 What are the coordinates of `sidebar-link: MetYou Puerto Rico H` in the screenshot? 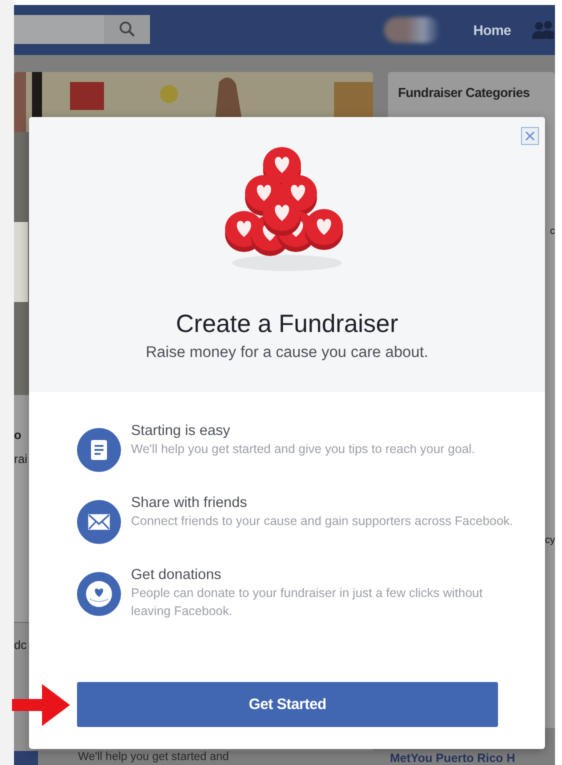 It's located at (471, 758).